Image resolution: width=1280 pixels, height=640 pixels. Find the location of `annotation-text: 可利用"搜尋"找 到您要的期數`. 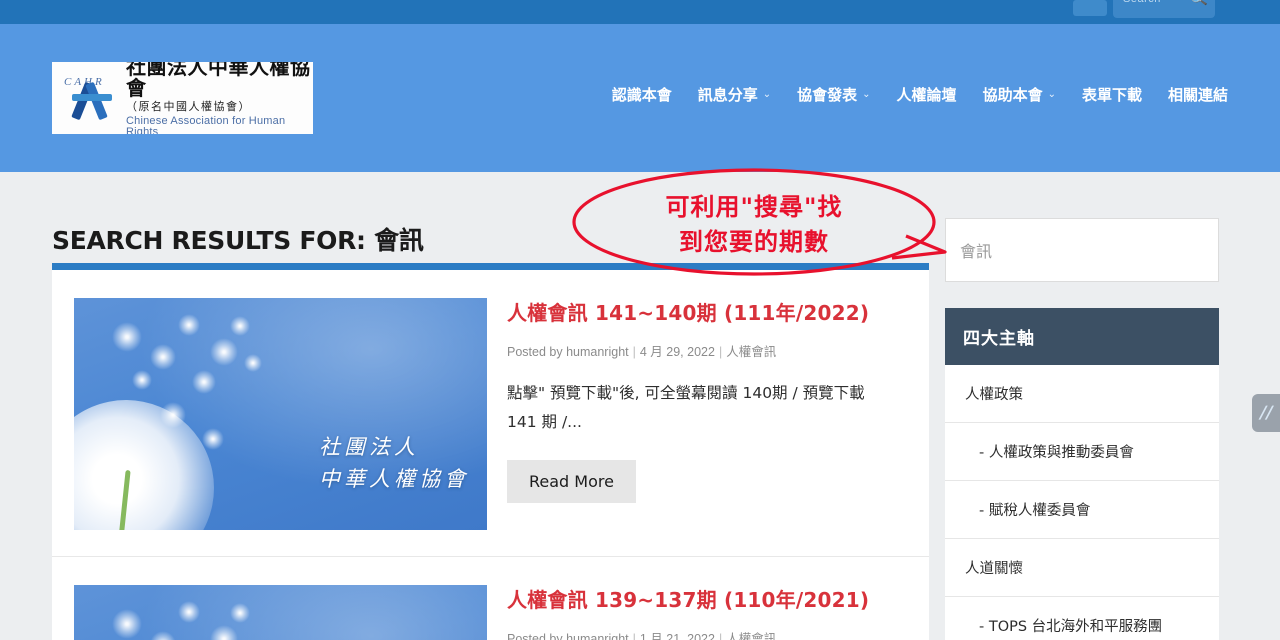

annotation-text: 可利用"搜尋"找 到您要的期數 is located at coordinates (754, 225).